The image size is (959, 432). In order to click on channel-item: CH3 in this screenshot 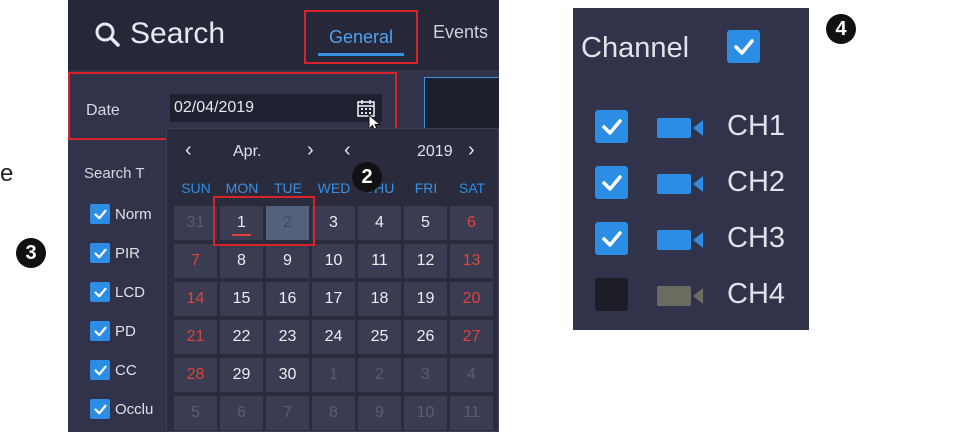, I will do `click(700, 240)`.